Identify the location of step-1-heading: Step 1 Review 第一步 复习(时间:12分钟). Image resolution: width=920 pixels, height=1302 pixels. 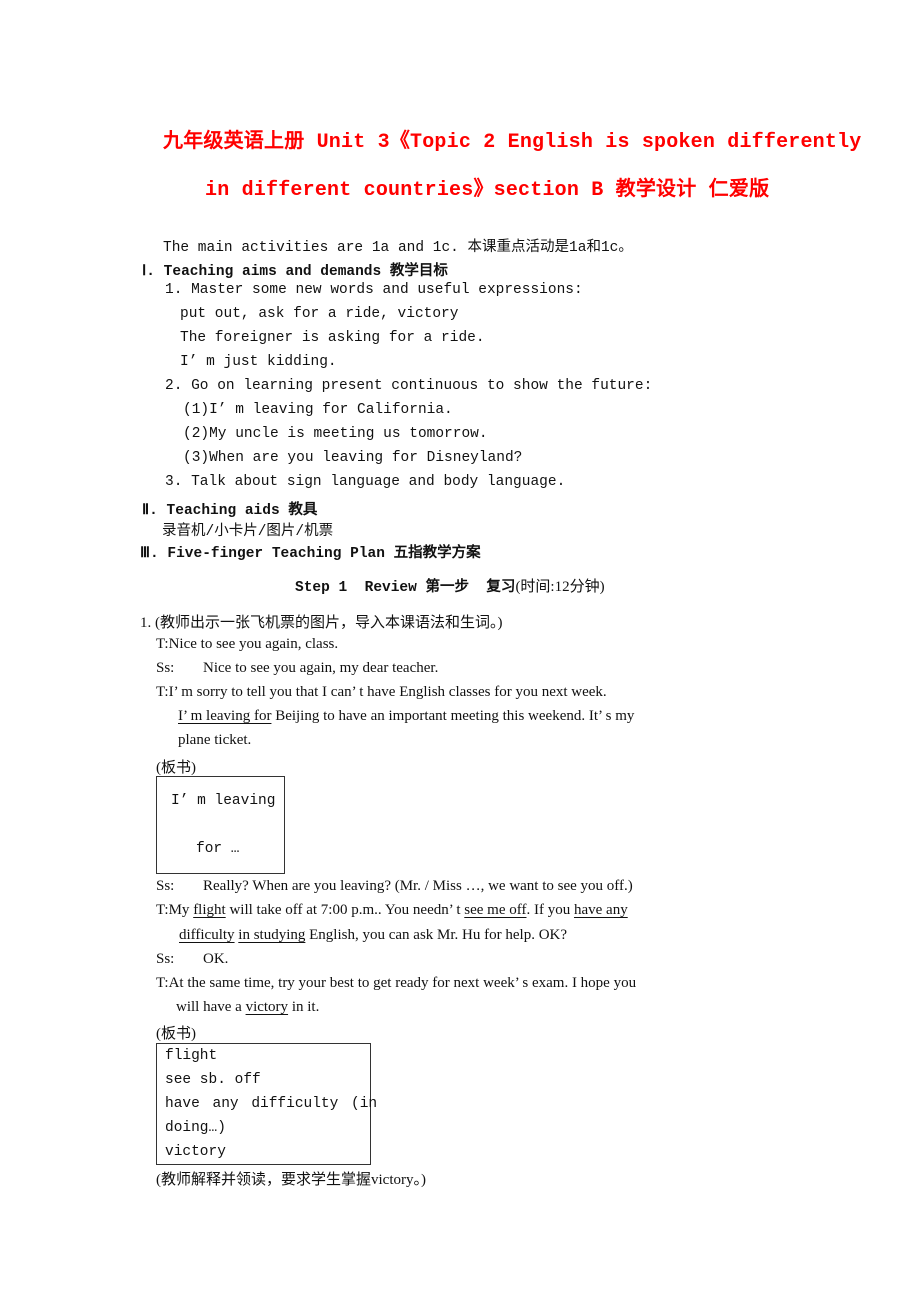
(450, 585).